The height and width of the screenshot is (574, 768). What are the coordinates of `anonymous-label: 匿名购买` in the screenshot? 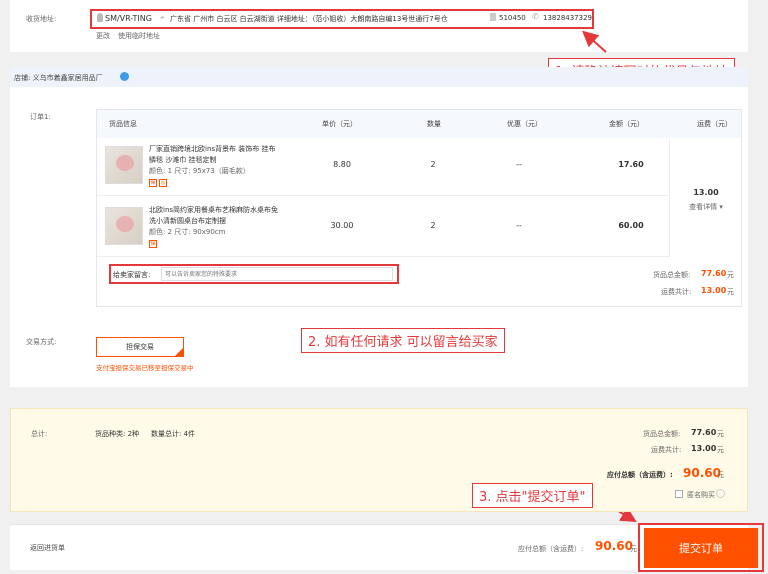 It's located at (701, 495).